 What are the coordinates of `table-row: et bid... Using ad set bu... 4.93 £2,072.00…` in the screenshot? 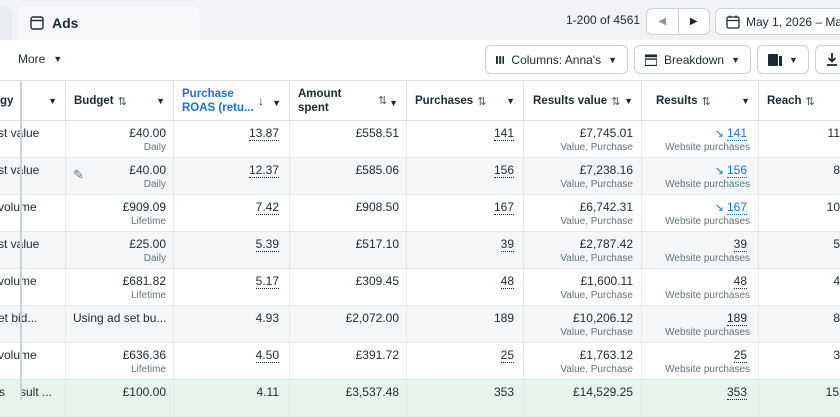 It's located at (420, 324).